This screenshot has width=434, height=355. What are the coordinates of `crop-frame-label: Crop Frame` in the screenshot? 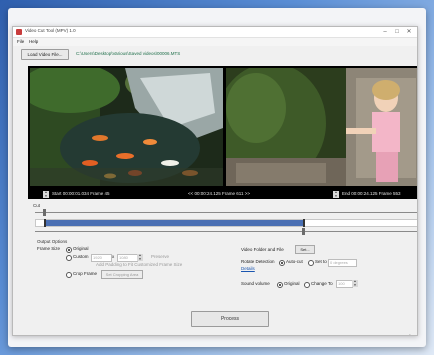 It's located at (85, 273).